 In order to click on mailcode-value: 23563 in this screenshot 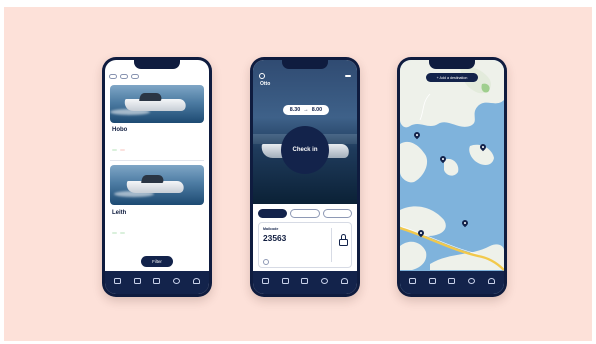, I will do `click(275, 238)`.